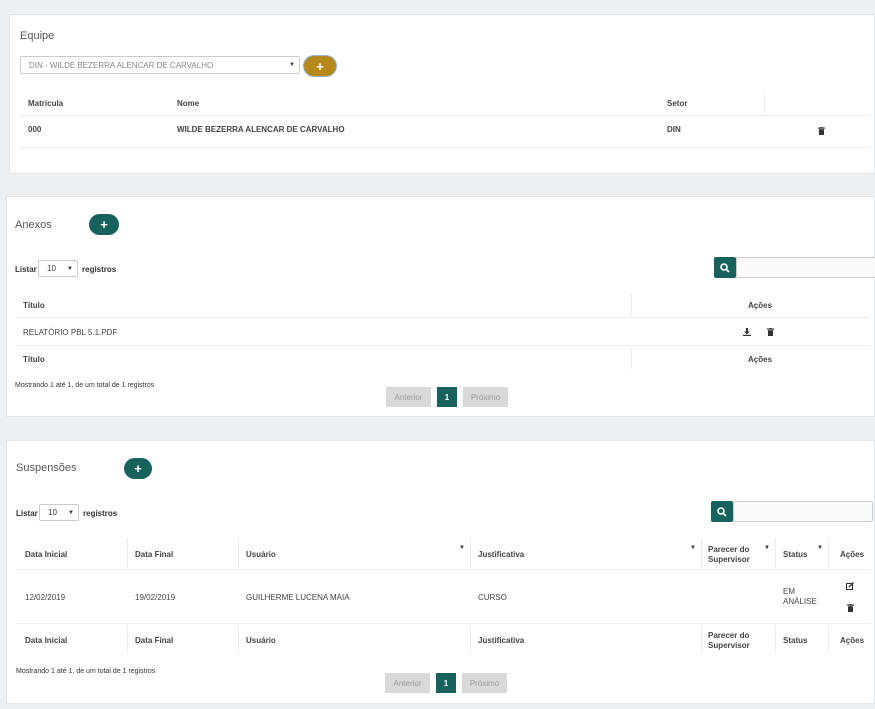  I want to click on add-anexo-label: +, so click(104, 224).